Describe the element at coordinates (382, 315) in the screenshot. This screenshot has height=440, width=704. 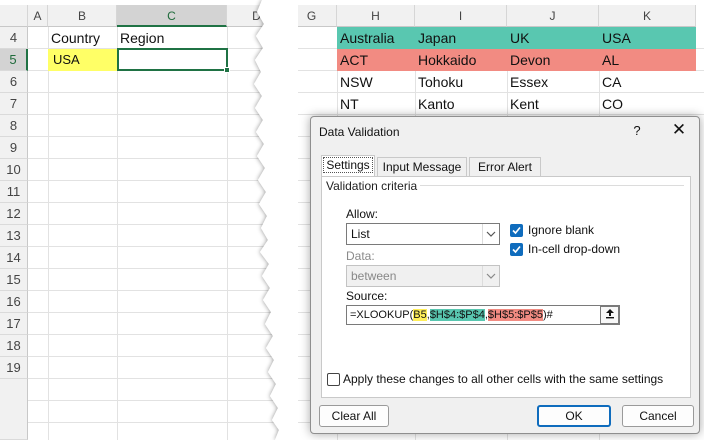
I see `source-part: =XLOOKUP(` at that location.